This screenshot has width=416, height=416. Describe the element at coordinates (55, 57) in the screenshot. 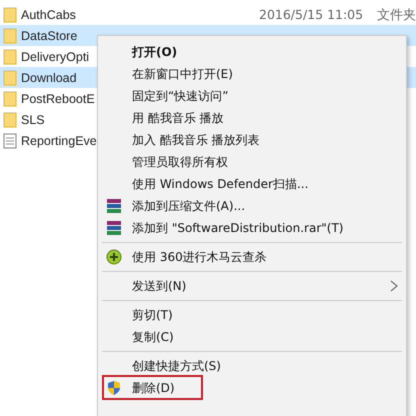

I see `file-name: DeliveryOpti` at that location.